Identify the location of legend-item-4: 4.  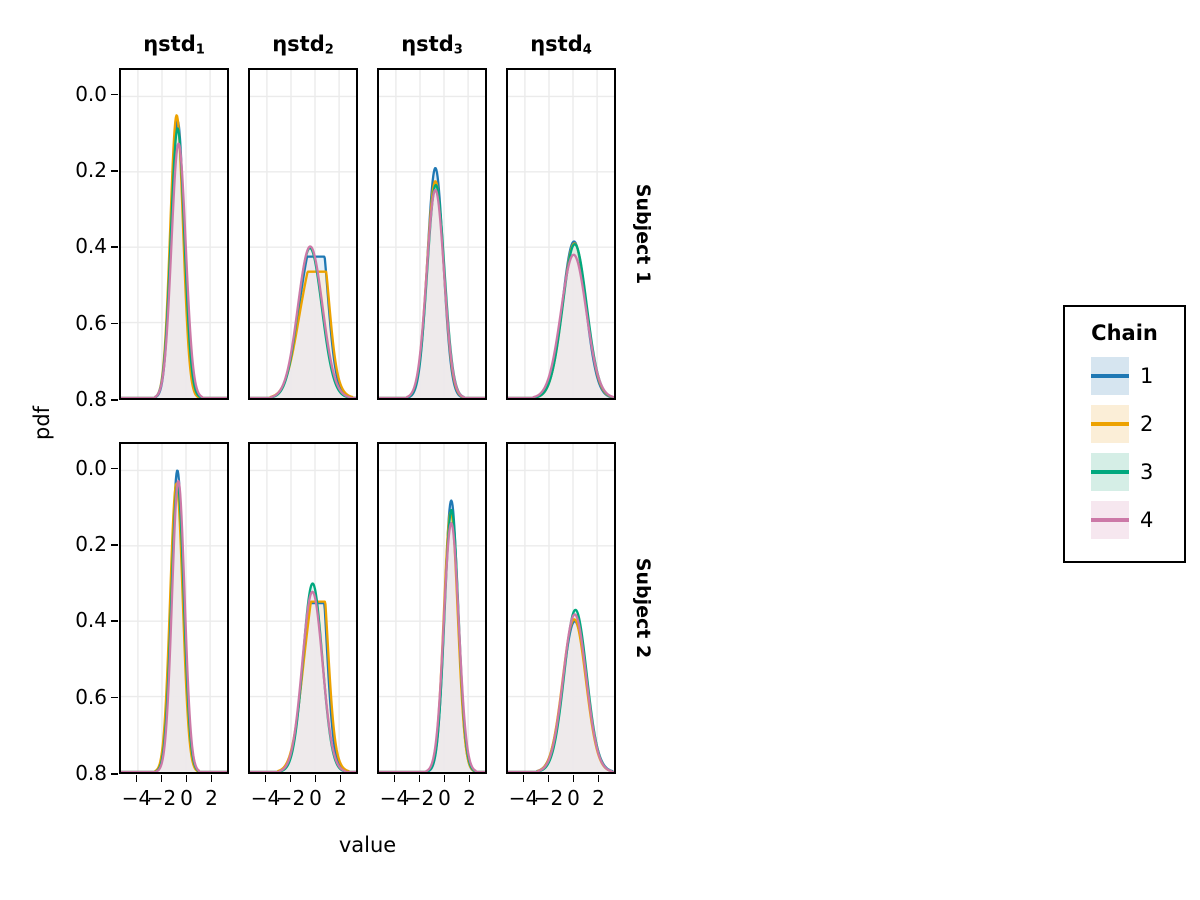
(1122, 520).